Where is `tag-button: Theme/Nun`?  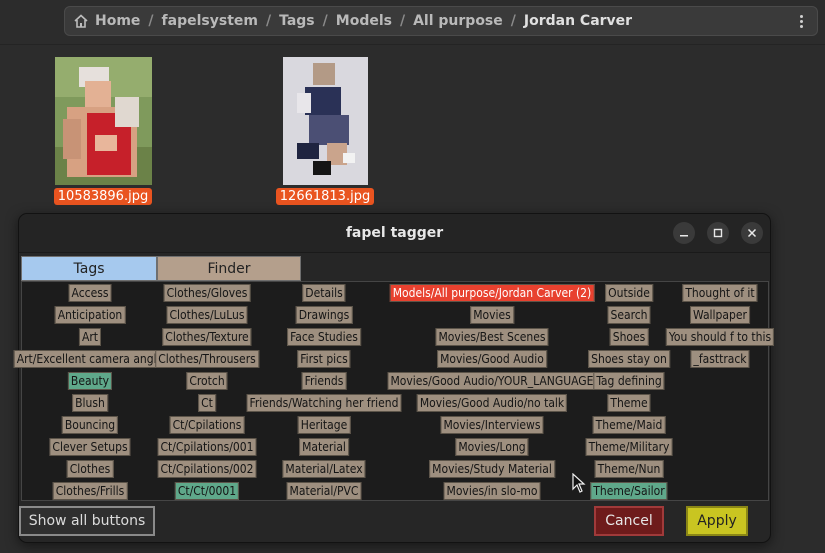
tag-button: Theme/Nun is located at coordinates (629, 469).